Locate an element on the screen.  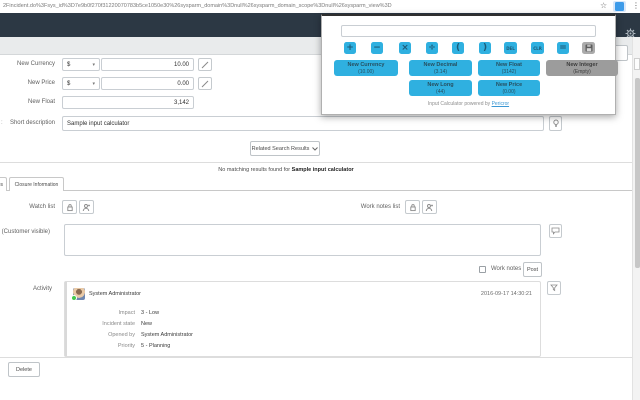
new-currency-label: New Currency is located at coordinates (35, 64).